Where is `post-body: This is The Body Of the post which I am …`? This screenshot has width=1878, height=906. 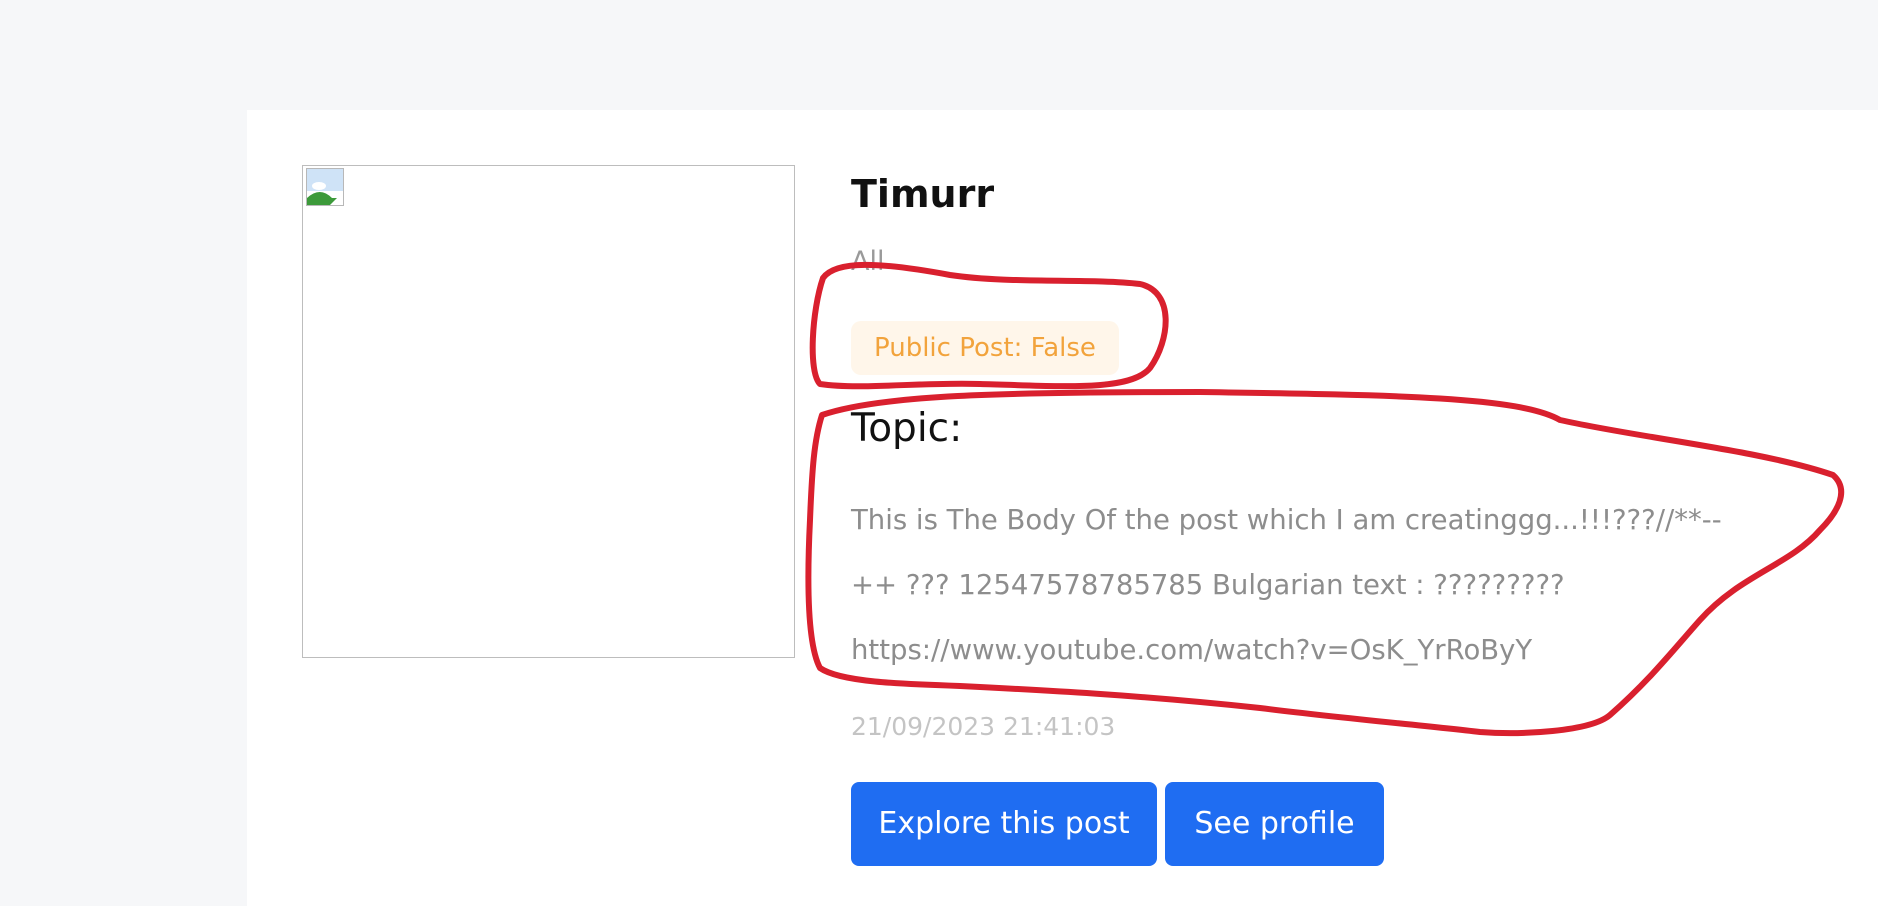
post-body: This is The Body Of the post which I am … is located at coordinates (1331, 585).